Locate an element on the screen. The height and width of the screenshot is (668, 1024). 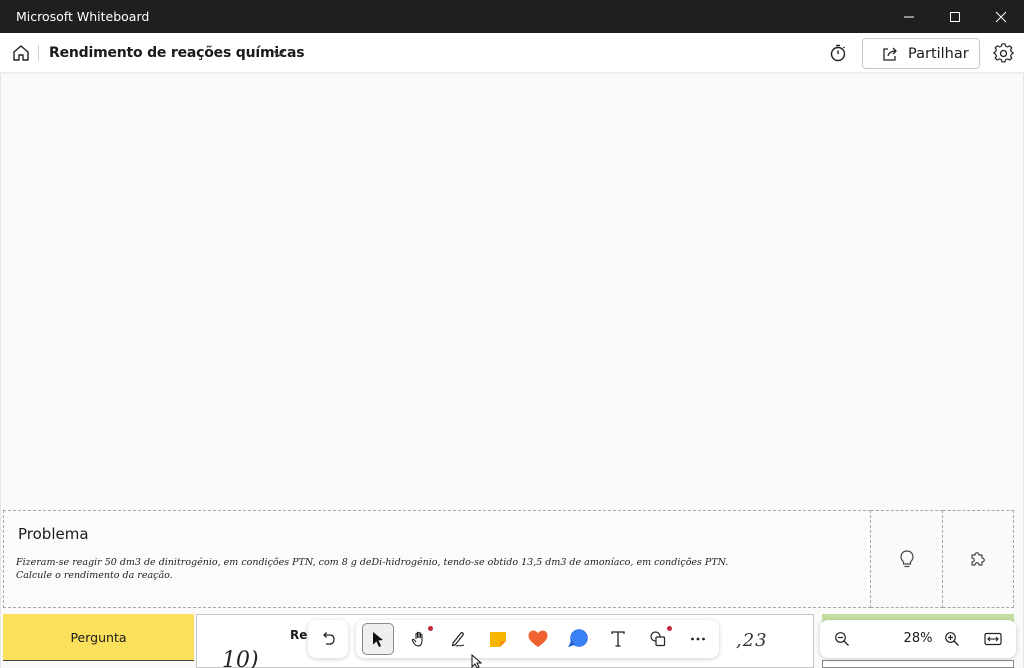
undo-icon is located at coordinates (329, 638).